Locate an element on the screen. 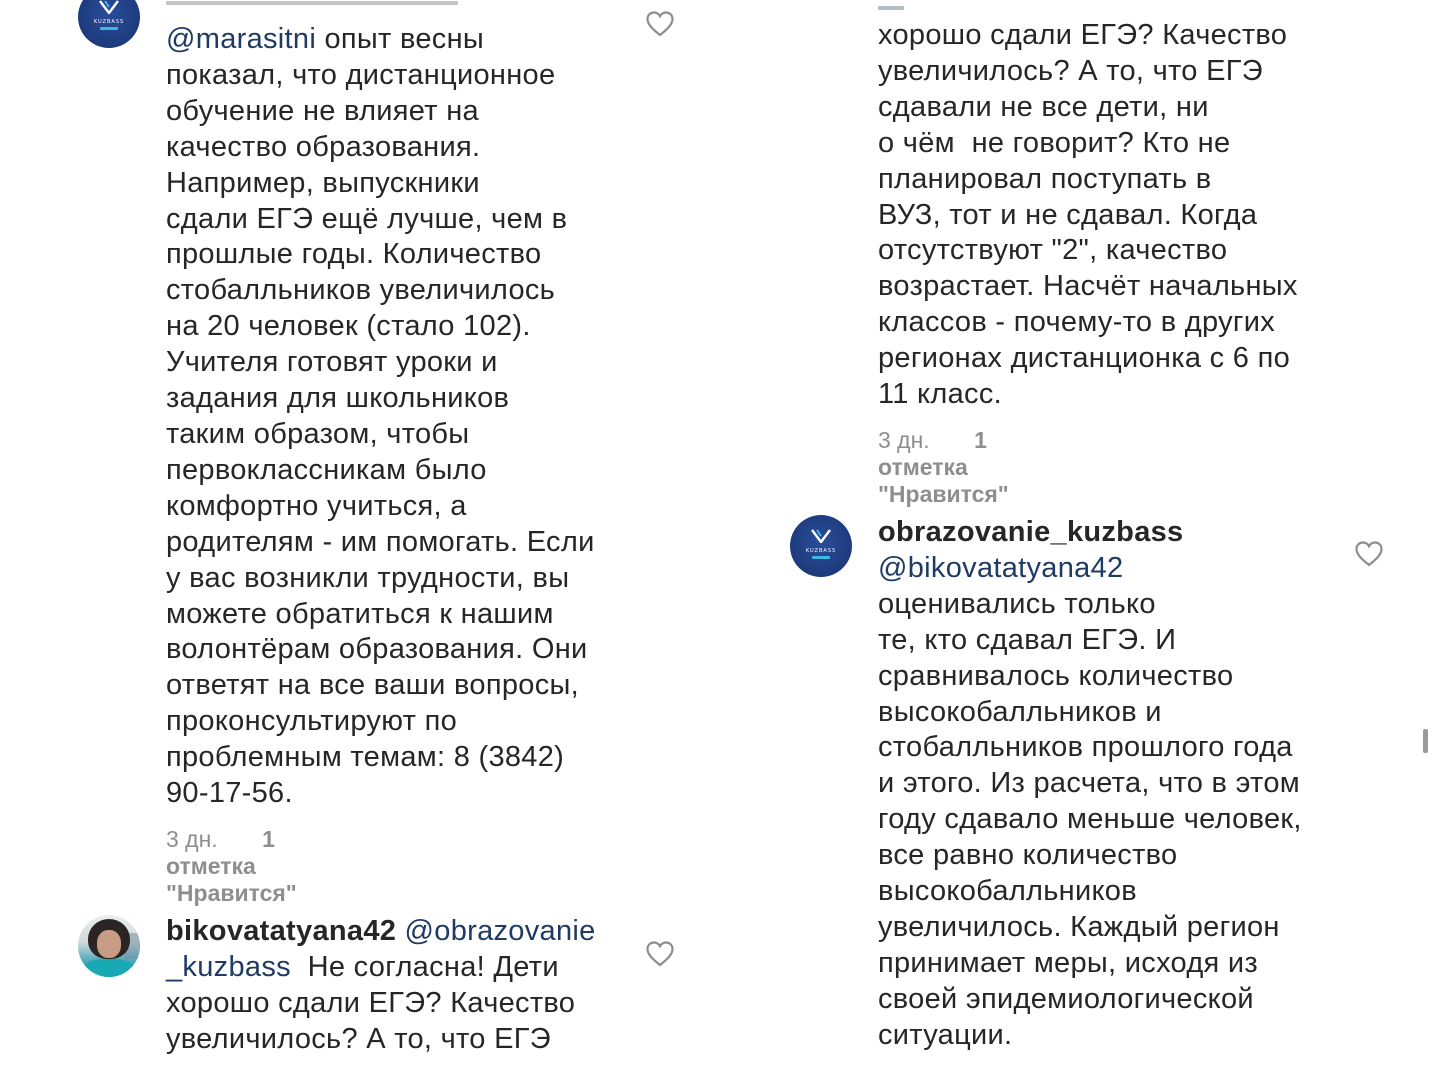 This screenshot has height=1080, width=1440. avatar-shoulders is located at coordinates (109, 968).